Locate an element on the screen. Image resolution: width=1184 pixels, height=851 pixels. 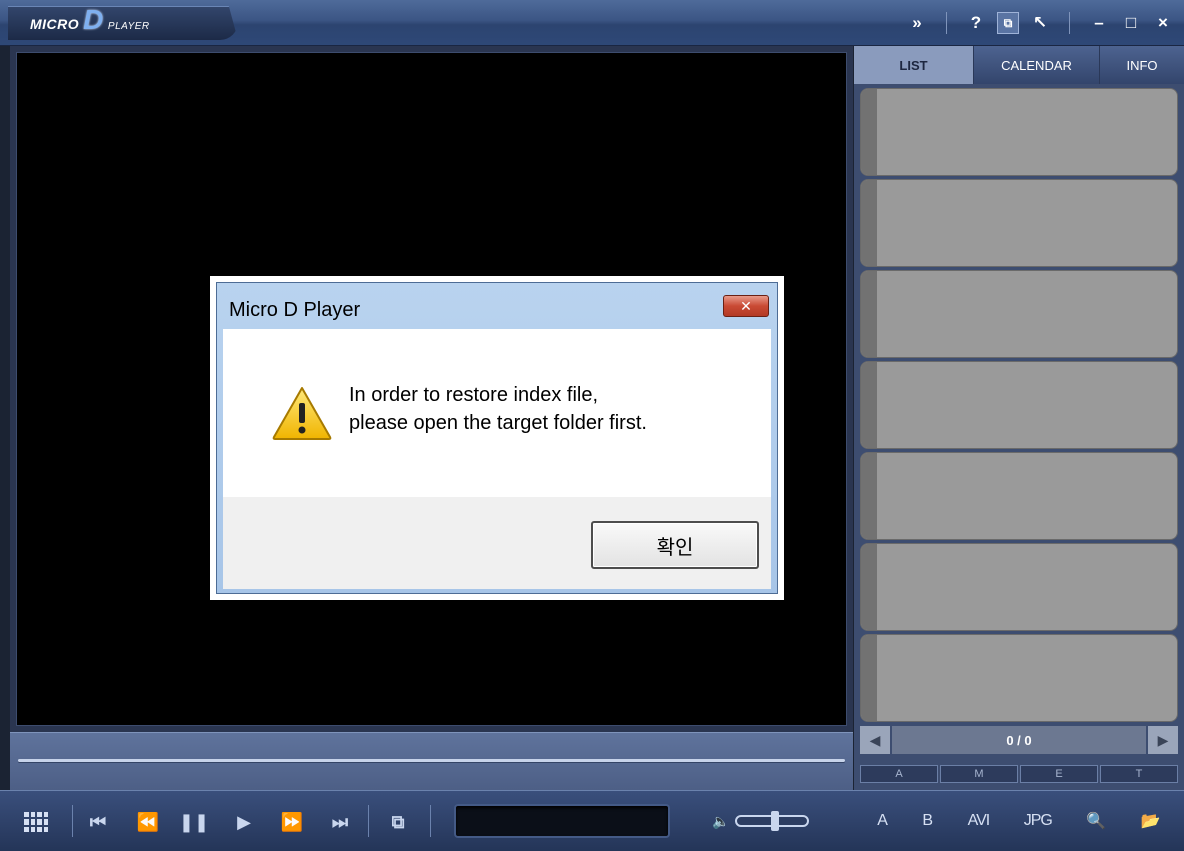
logo-letter-d: D is located at coordinates (93, 19).